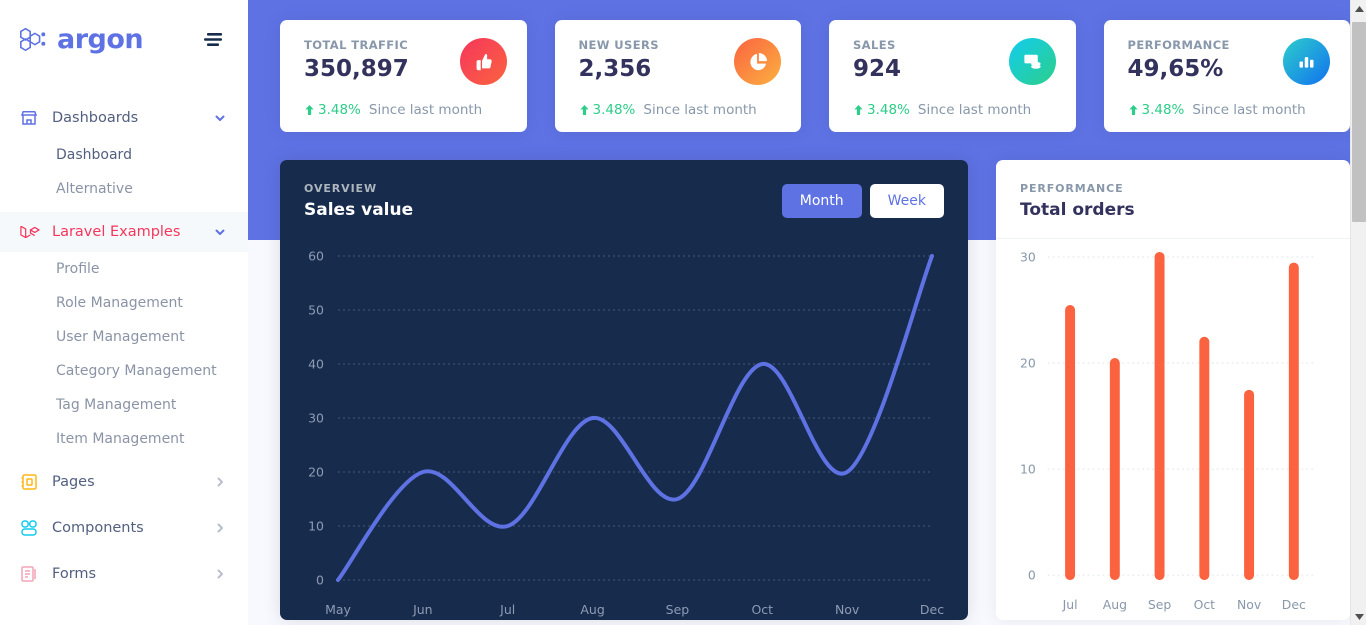 The image size is (1366, 625). I want to click on sidebar-subitem-tag-management: Tag Management, so click(124, 405).